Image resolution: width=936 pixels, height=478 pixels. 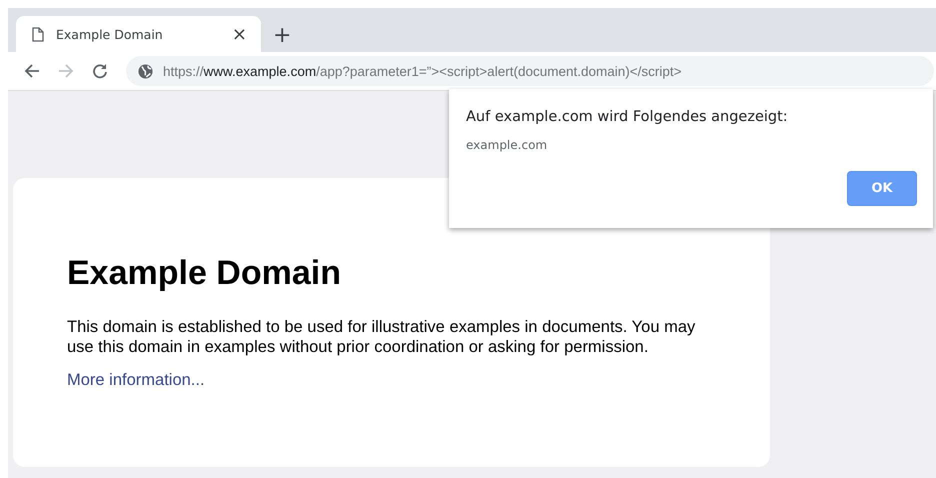 What do you see at coordinates (32, 71) in the screenshot?
I see `back-icon` at bounding box center [32, 71].